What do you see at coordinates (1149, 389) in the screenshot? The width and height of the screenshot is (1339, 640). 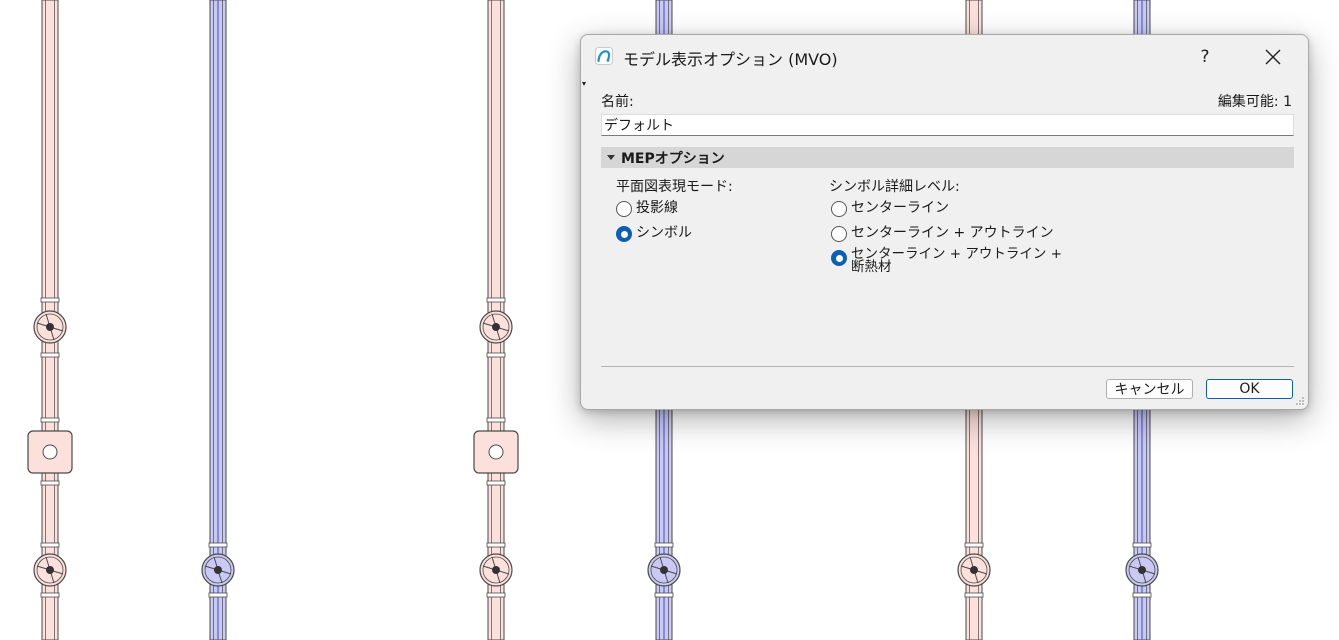 I see `cancel-button: キャンセル` at bounding box center [1149, 389].